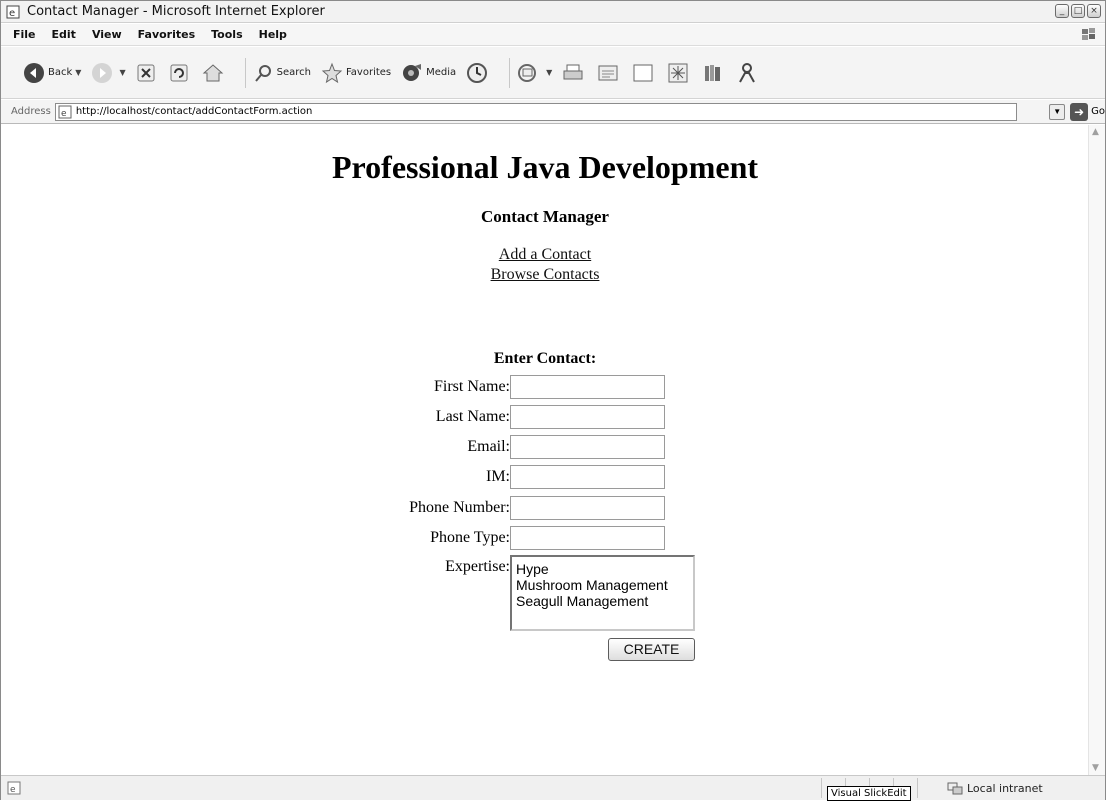  I want to click on research-icon, so click(678, 72).